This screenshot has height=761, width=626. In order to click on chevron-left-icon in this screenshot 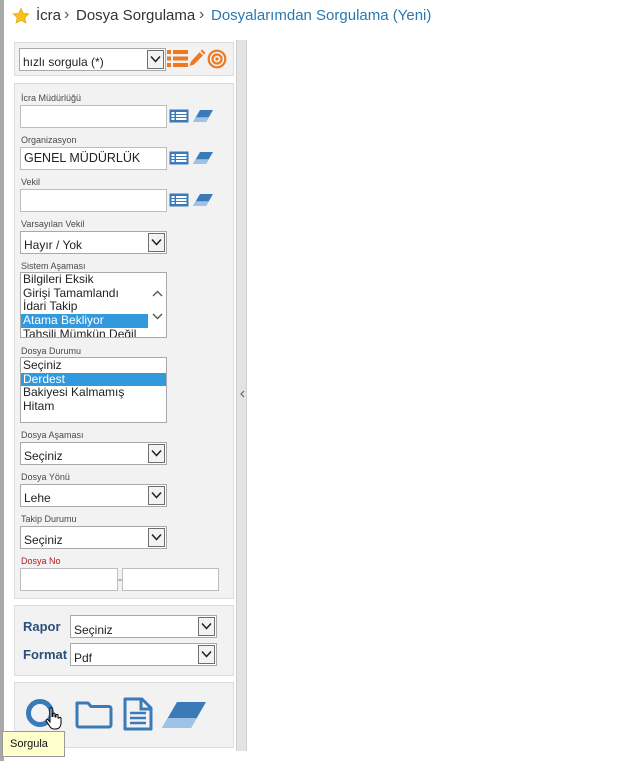, I will do `click(242, 394)`.